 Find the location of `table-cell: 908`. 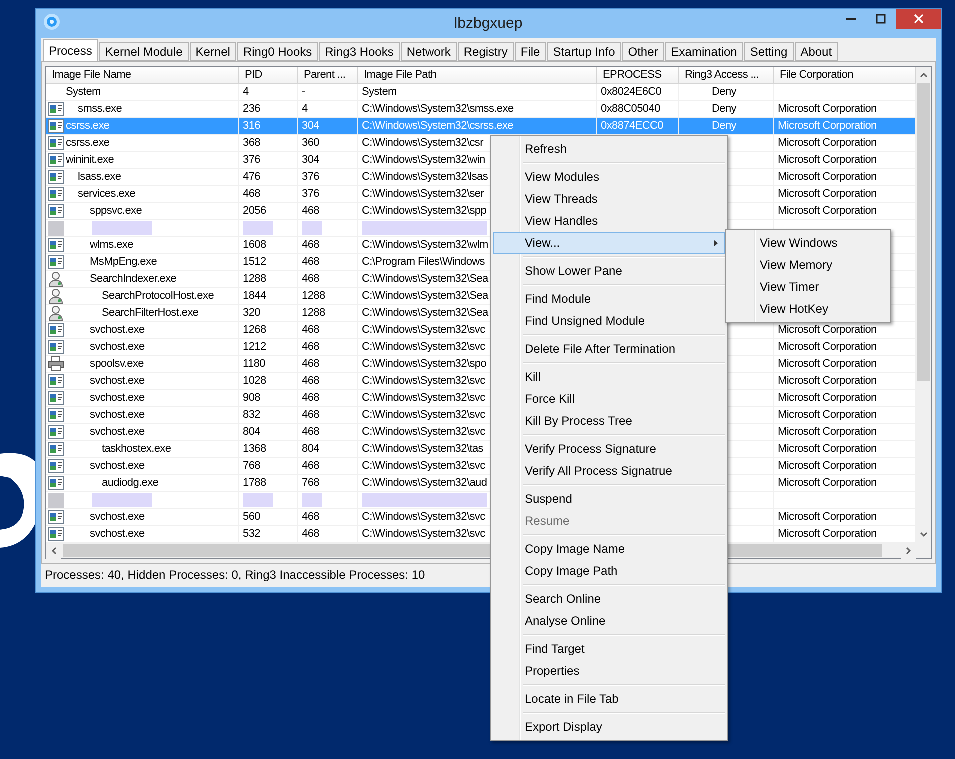

table-cell: 908 is located at coordinates (268, 398).